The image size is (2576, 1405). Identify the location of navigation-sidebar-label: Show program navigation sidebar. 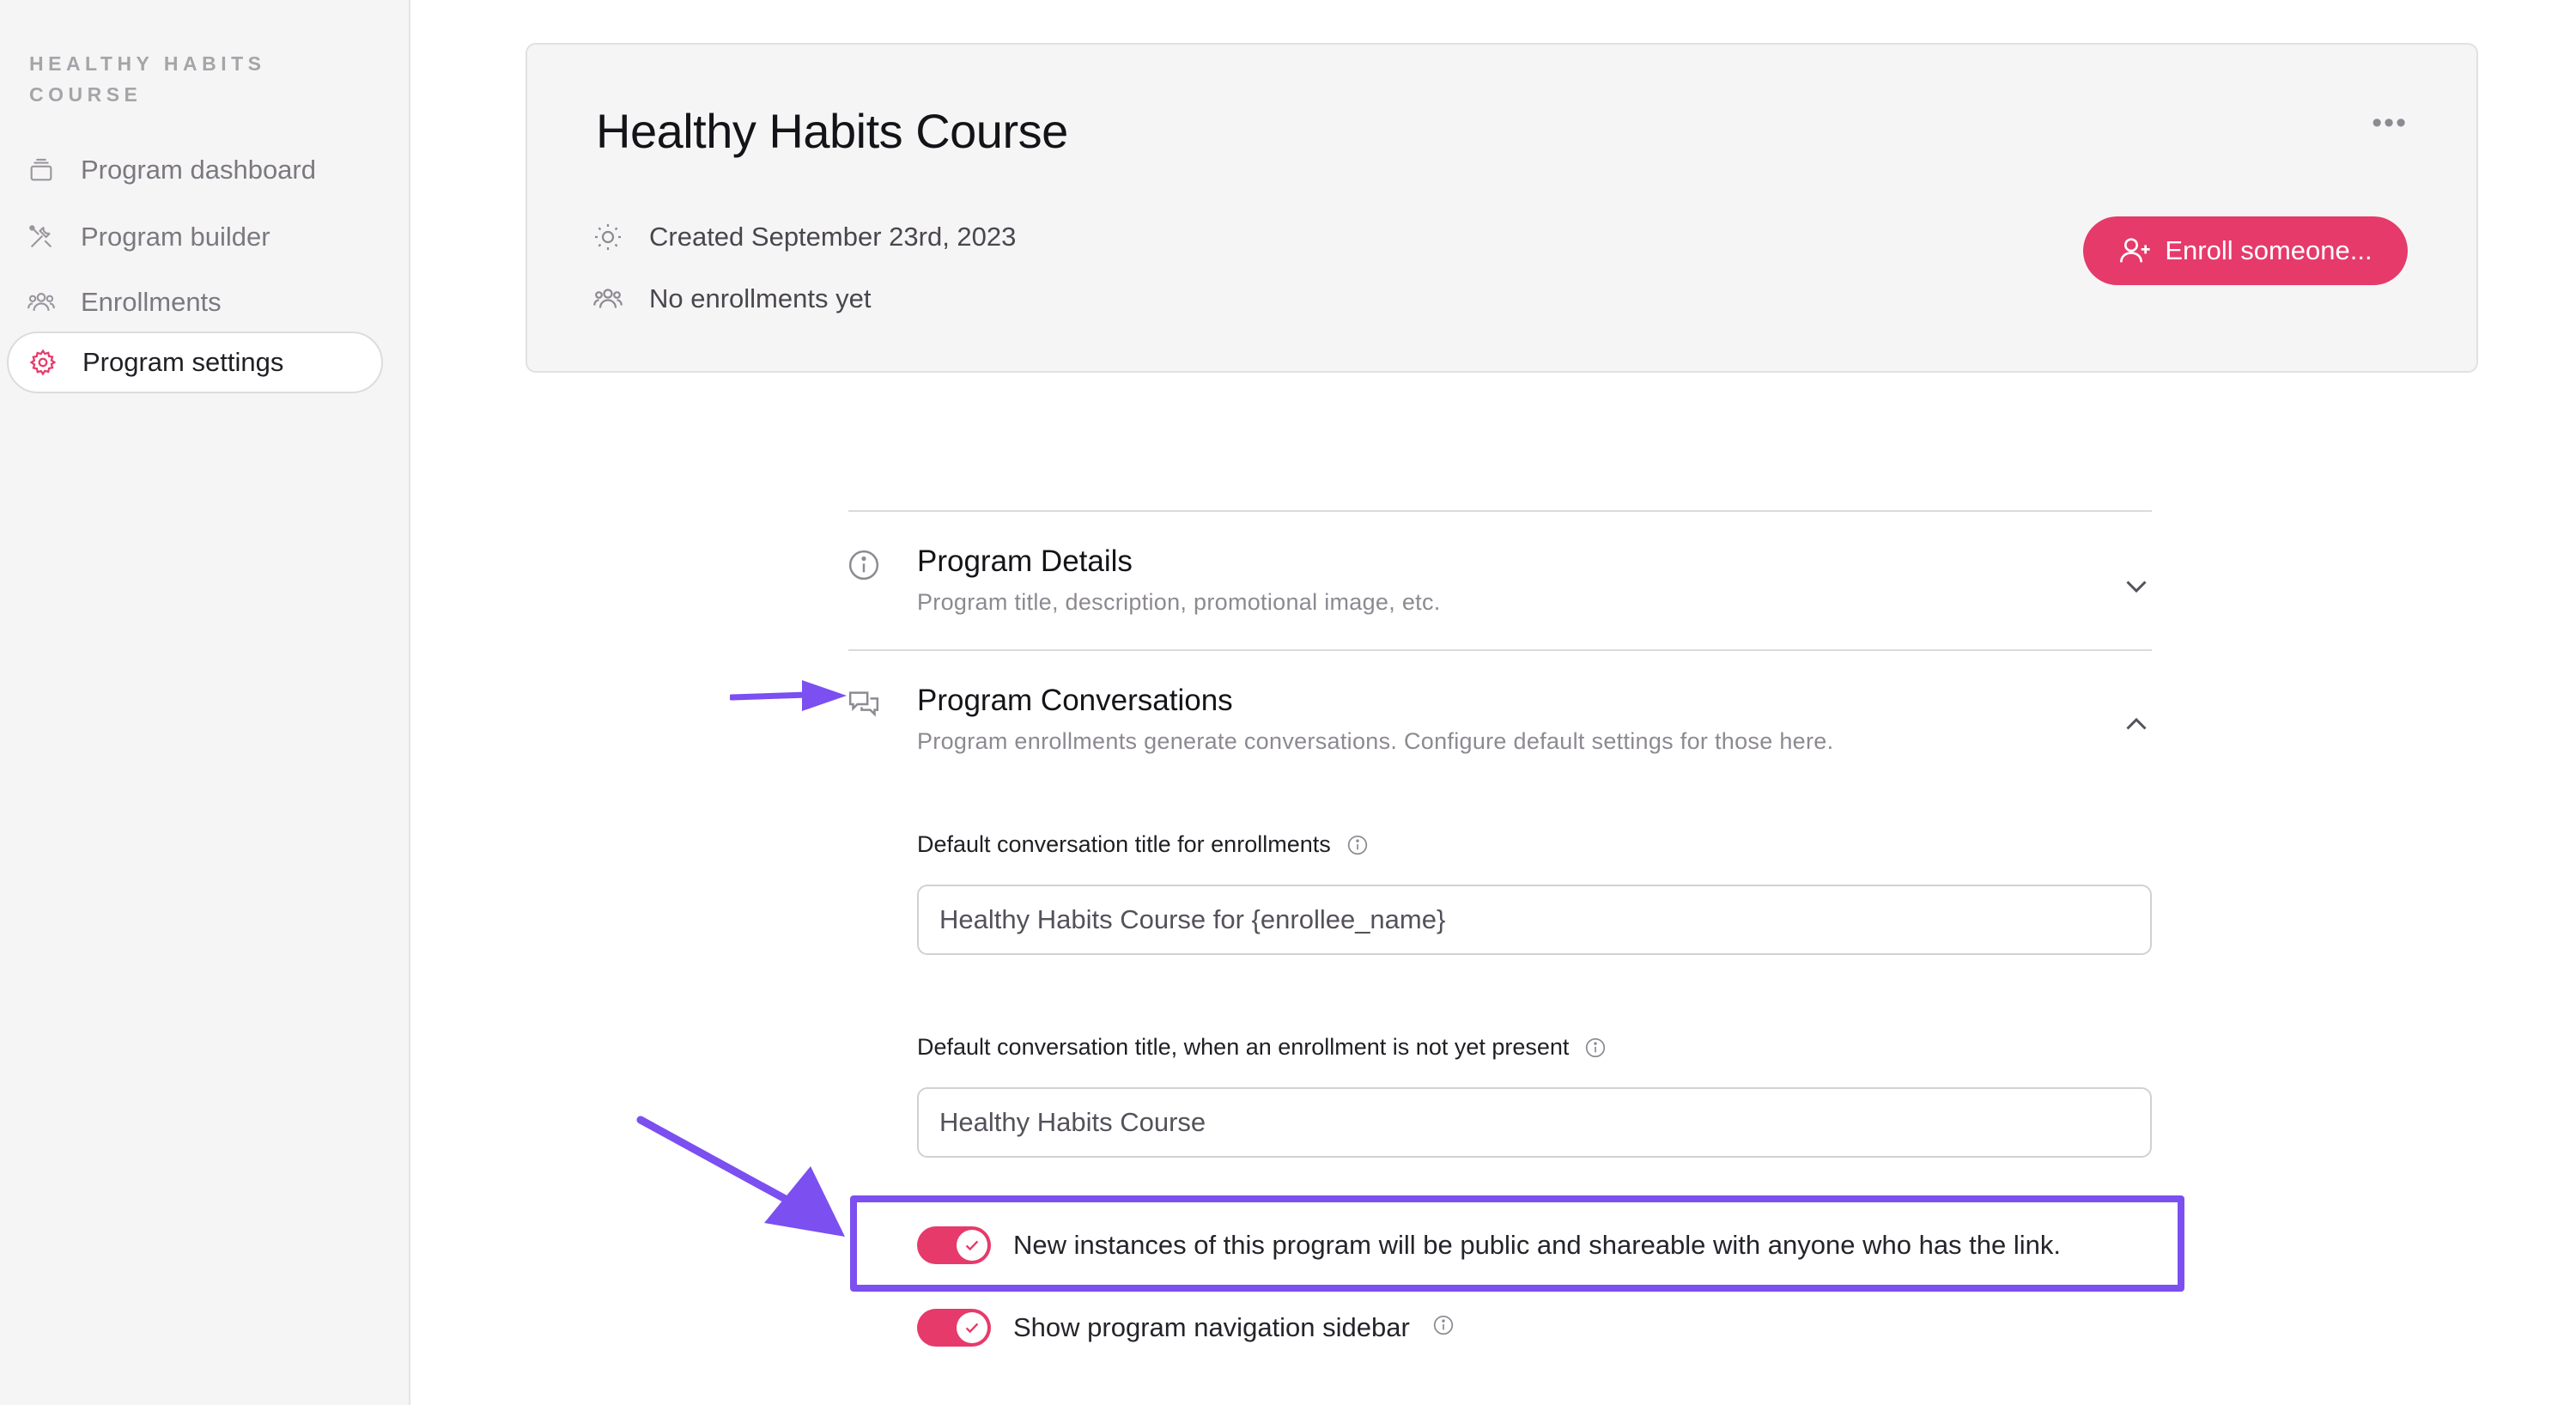
(1211, 1327).